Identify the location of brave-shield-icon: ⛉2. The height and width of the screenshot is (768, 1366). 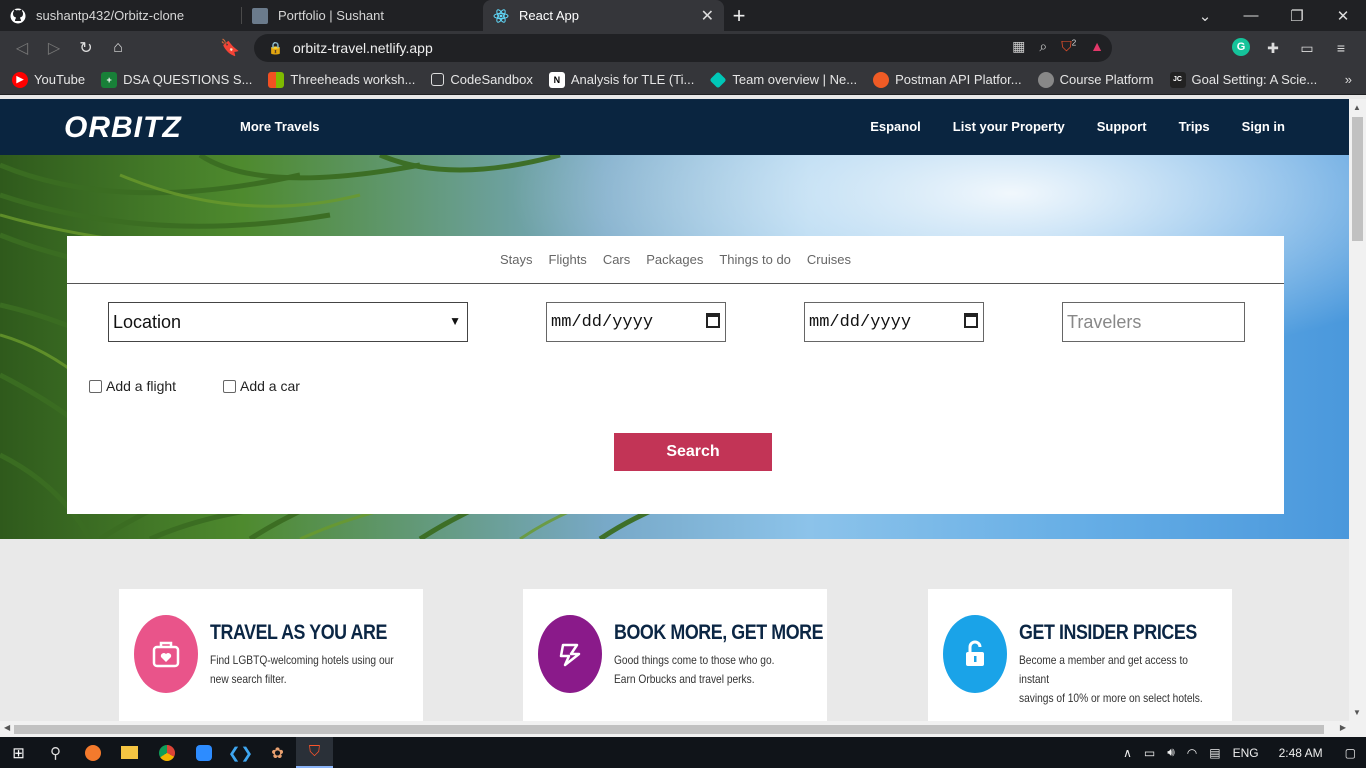
(1068, 46).